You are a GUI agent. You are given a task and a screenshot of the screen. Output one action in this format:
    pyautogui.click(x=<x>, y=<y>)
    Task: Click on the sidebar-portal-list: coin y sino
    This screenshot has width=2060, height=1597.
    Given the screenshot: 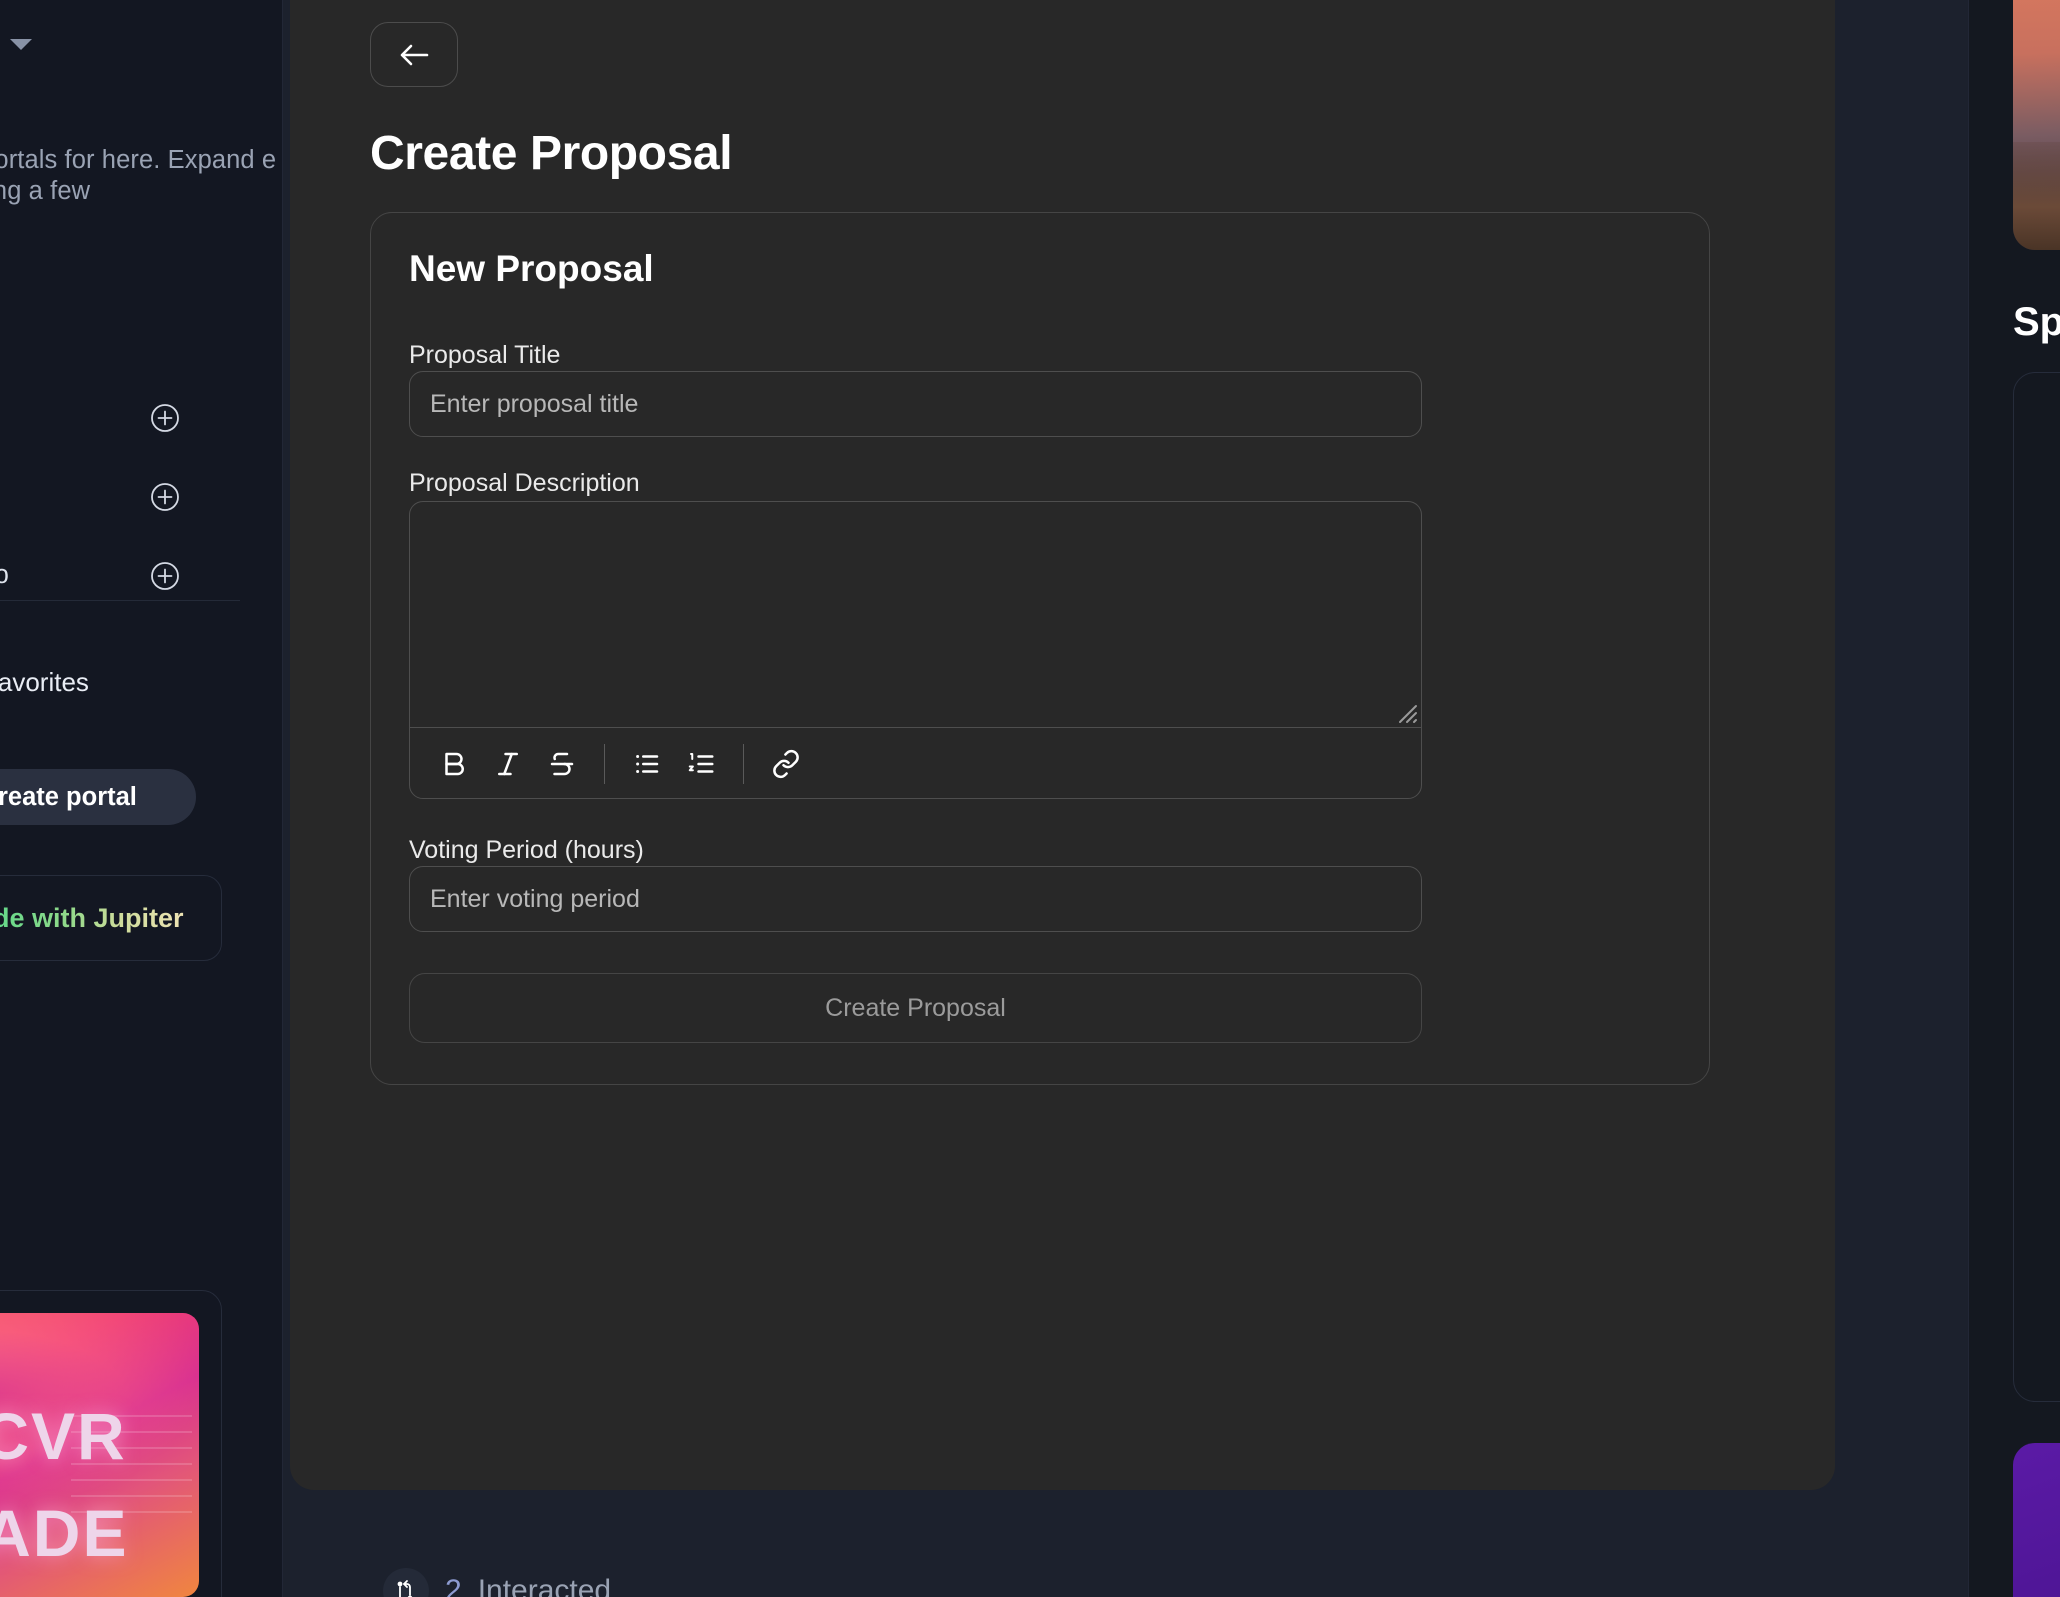 What is the action you would take?
    pyautogui.click(x=141, y=496)
    